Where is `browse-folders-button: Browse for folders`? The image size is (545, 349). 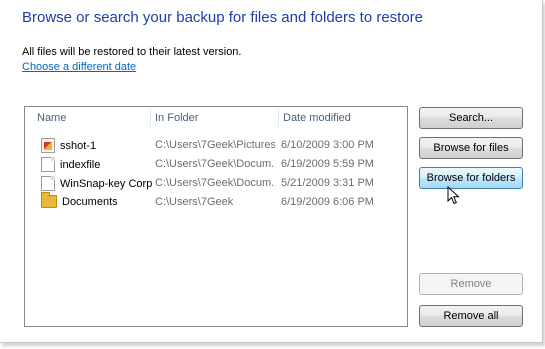
browse-folders-button: Browse for folders is located at coordinates (471, 178).